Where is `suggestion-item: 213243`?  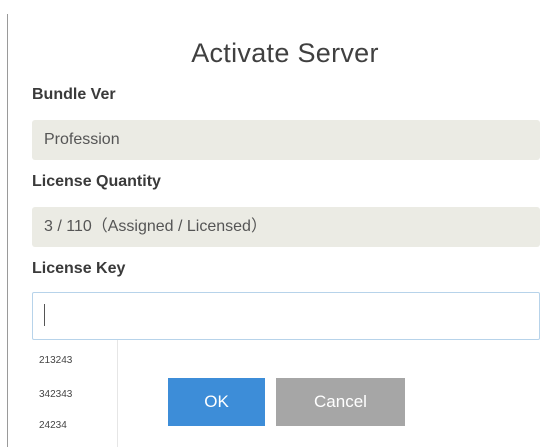
suggestion-item: 213243 is located at coordinates (55, 360).